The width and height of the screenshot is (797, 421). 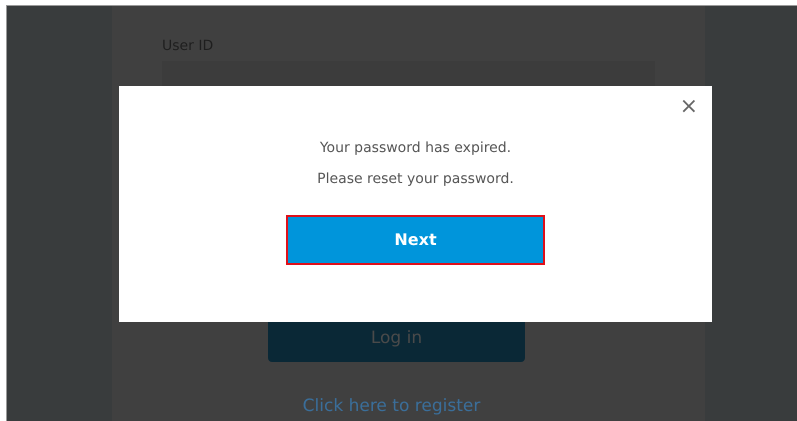 I want to click on dialog-message: Please reset your password., so click(x=415, y=179).